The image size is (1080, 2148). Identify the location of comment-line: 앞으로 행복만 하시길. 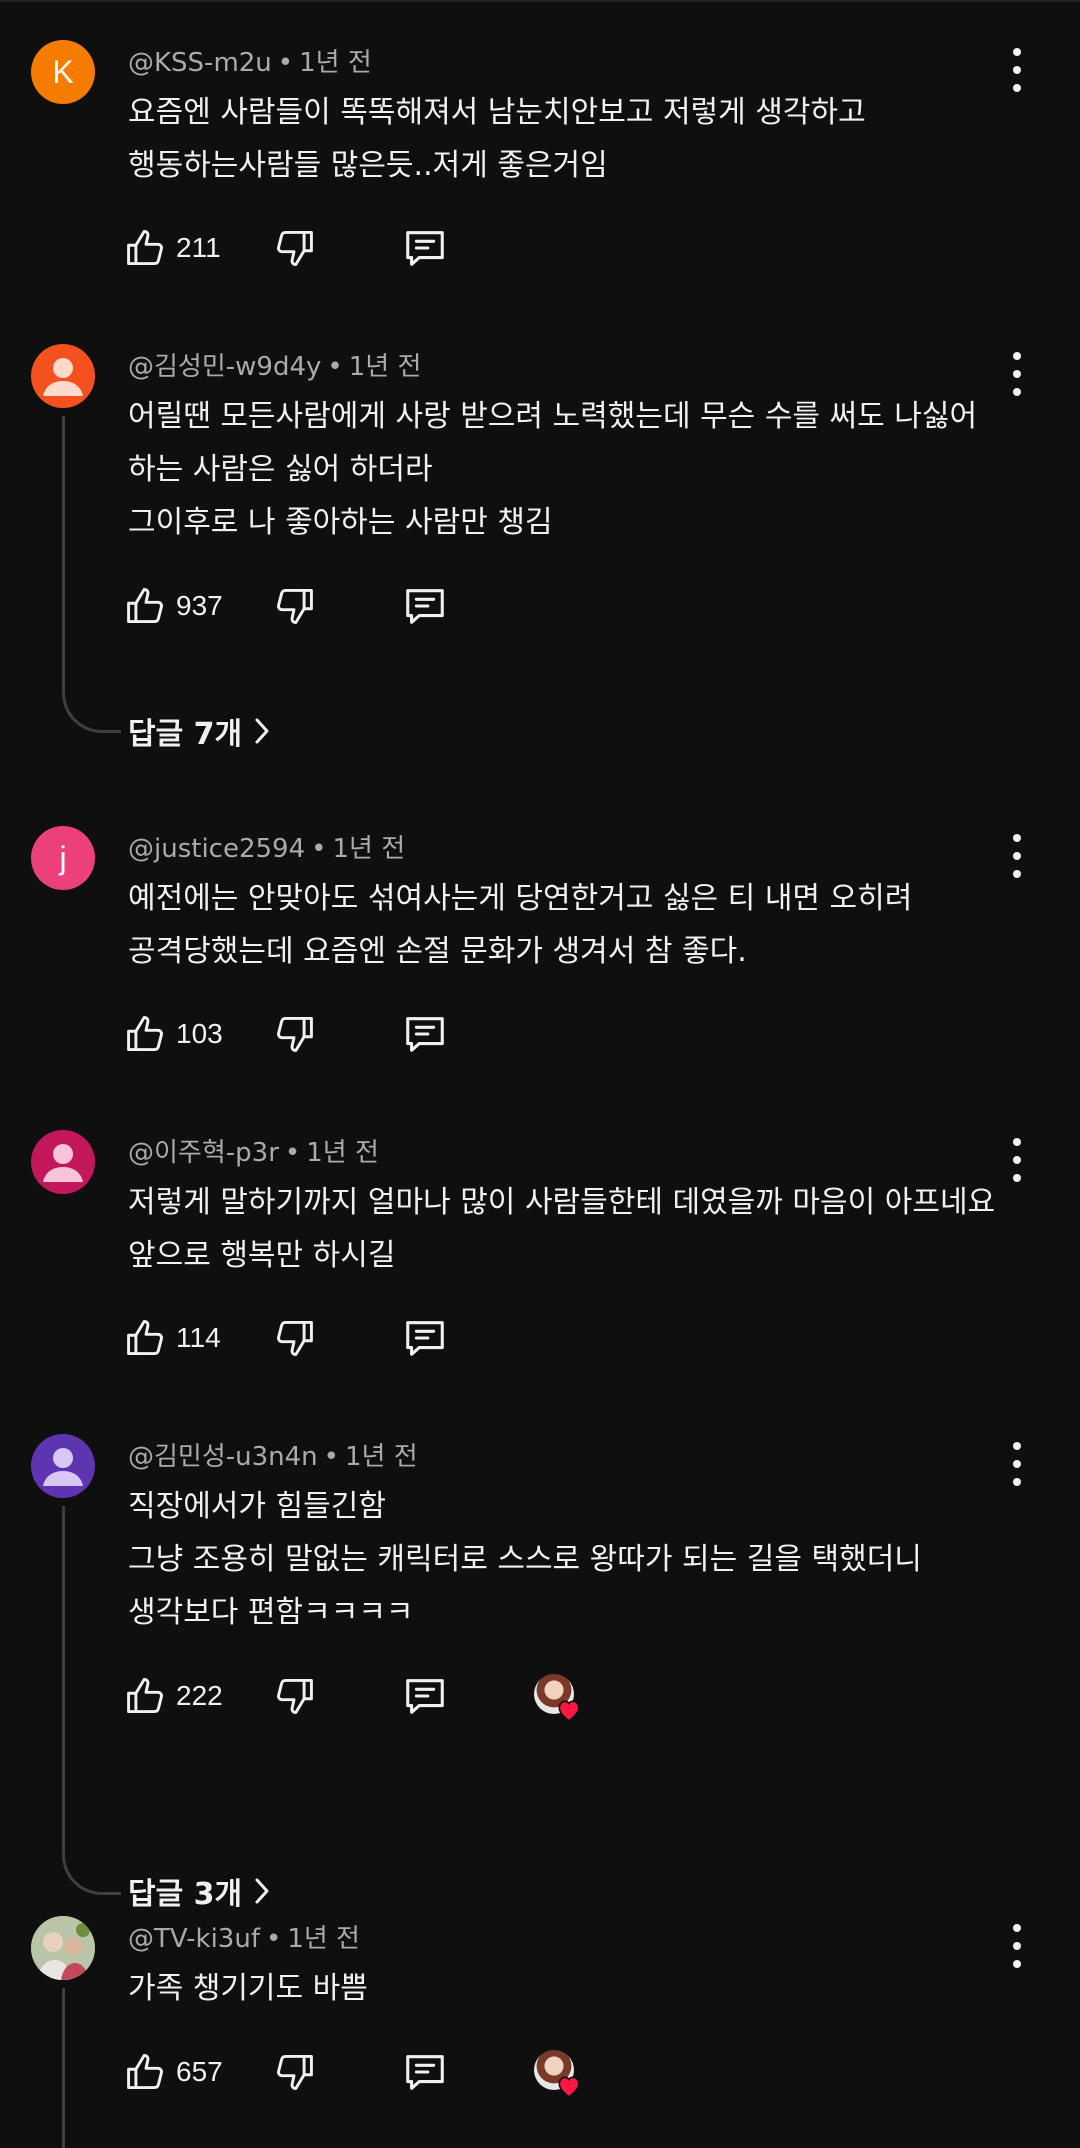
(262, 1255).